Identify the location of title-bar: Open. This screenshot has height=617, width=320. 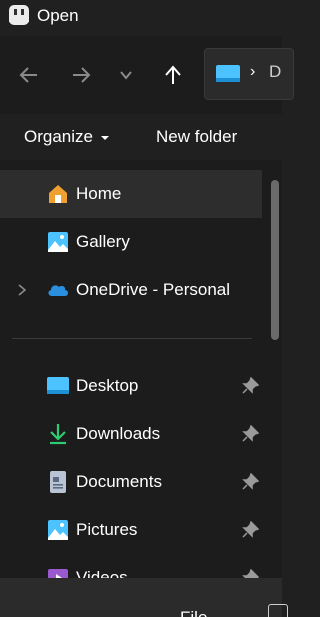
(141, 18).